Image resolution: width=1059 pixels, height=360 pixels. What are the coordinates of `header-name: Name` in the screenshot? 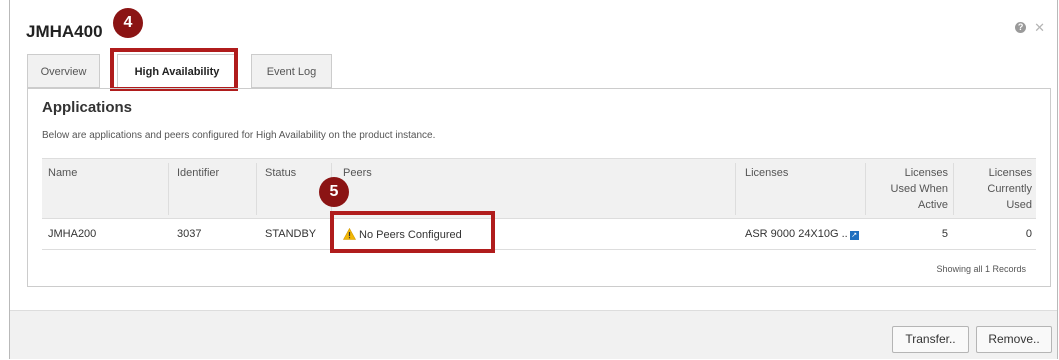 It's located at (62, 173).